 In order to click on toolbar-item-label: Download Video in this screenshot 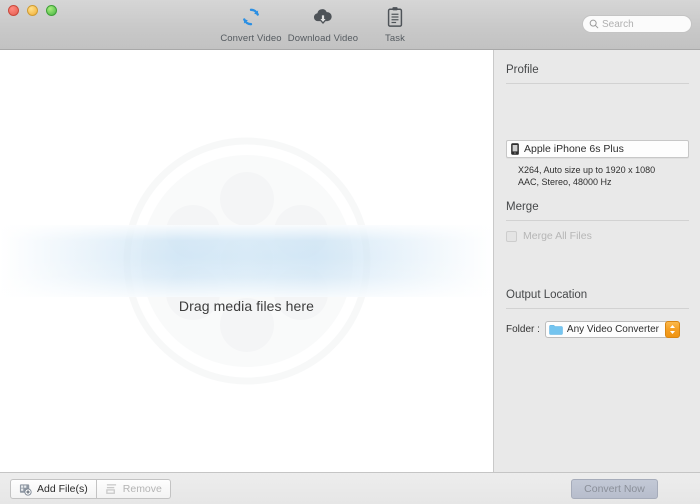, I will do `click(323, 38)`.